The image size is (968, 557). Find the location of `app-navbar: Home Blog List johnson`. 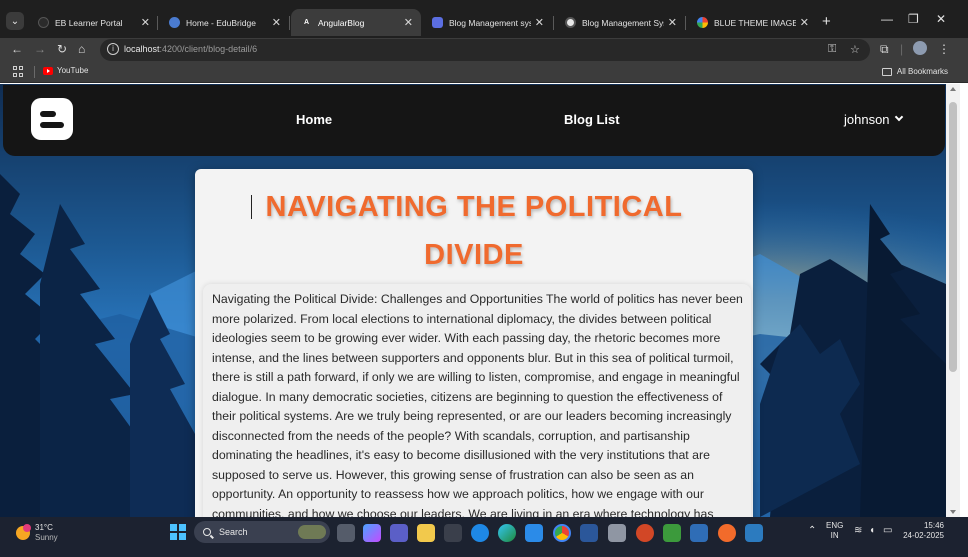

app-navbar: Home Blog List johnson is located at coordinates (474, 120).